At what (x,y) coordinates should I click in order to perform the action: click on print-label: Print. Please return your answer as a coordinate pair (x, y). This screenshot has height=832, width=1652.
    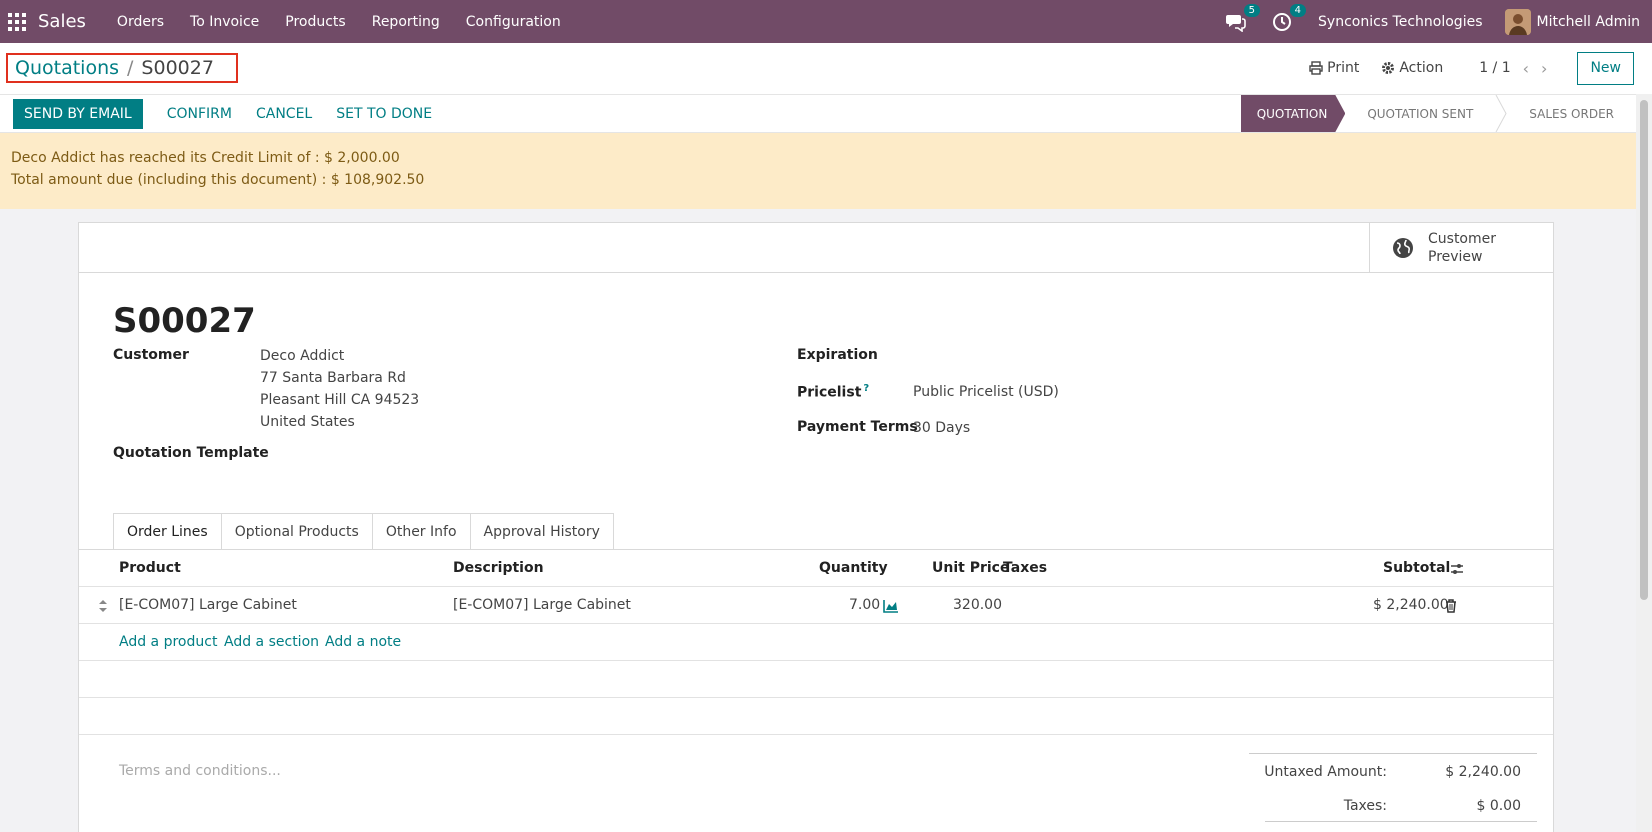
    Looking at the image, I should click on (1343, 68).